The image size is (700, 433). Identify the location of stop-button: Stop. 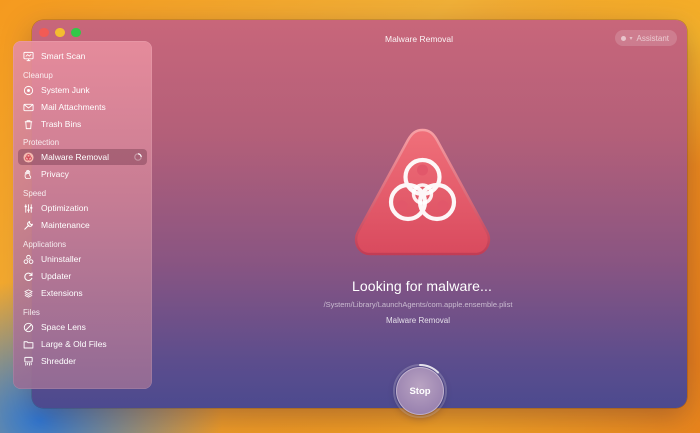
(420, 391).